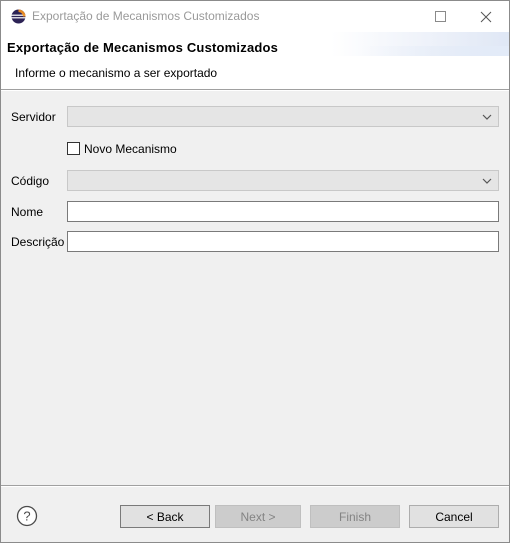 The image size is (510, 543). What do you see at coordinates (33, 117) in the screenshot?
I see `servidor-label: Servidor` at bounding box center [33, 117].